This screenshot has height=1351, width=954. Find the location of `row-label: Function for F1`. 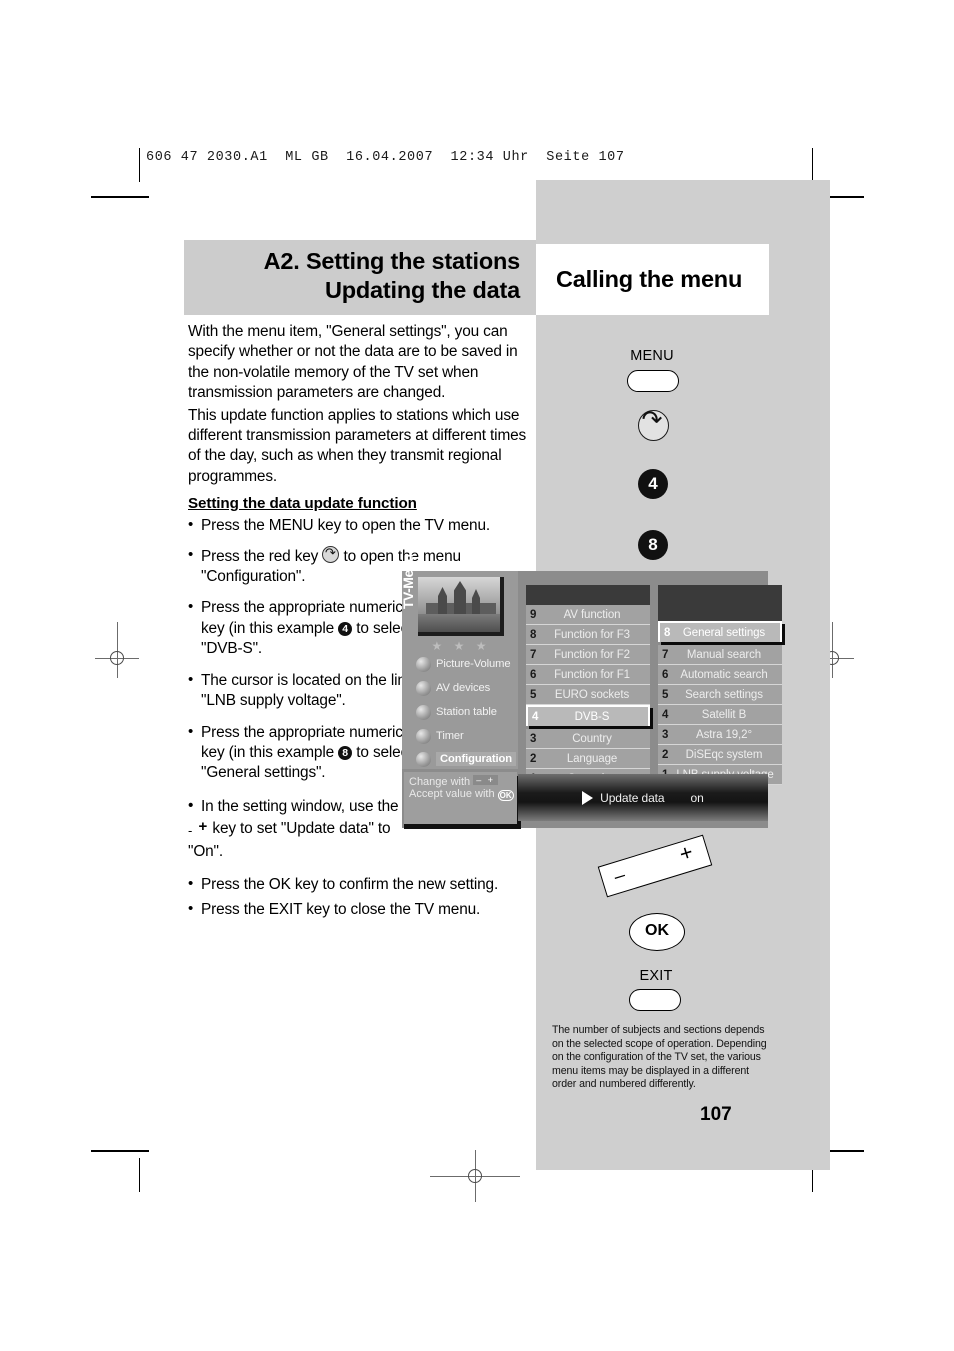

row-label: Function for F1 is located at coordinates (592, 674).